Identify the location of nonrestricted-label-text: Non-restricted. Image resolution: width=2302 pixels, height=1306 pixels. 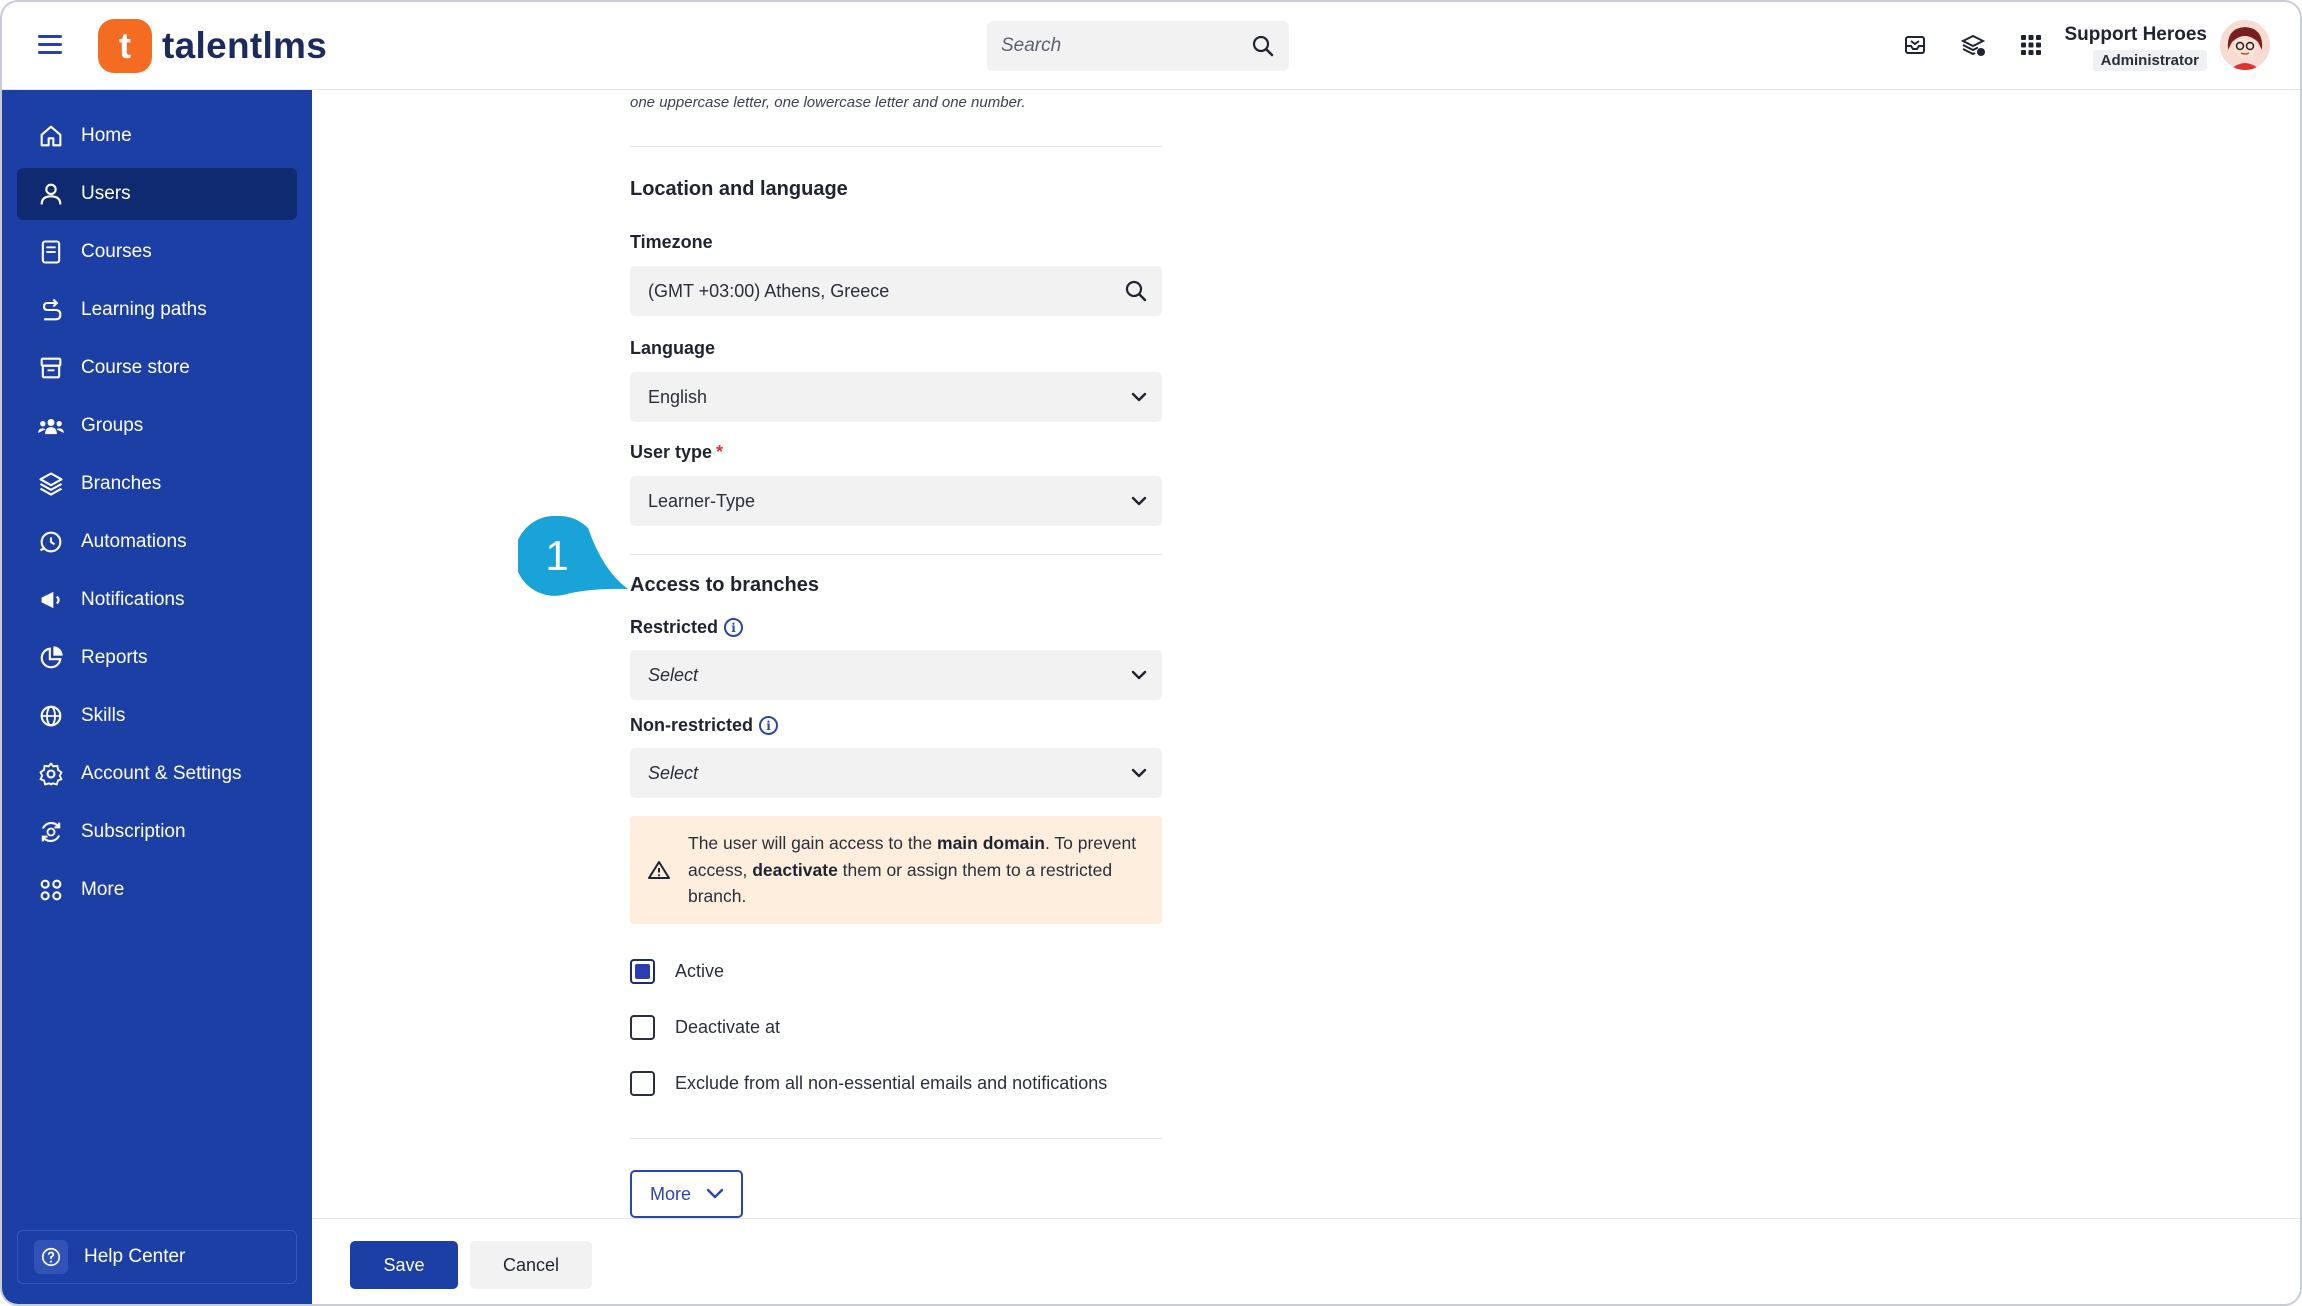
(692, 725).